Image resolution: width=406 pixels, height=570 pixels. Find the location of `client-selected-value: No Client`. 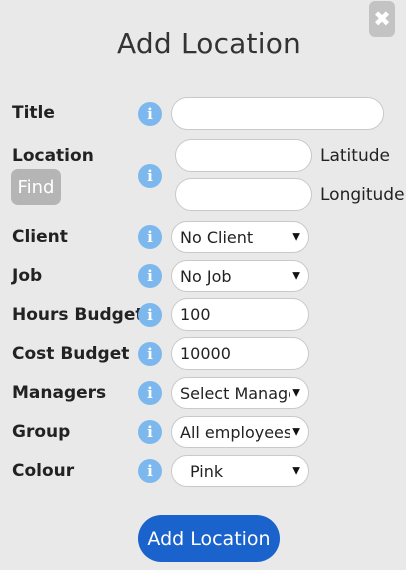

client-selected-value: No Client is located at coordinates (217, 237).